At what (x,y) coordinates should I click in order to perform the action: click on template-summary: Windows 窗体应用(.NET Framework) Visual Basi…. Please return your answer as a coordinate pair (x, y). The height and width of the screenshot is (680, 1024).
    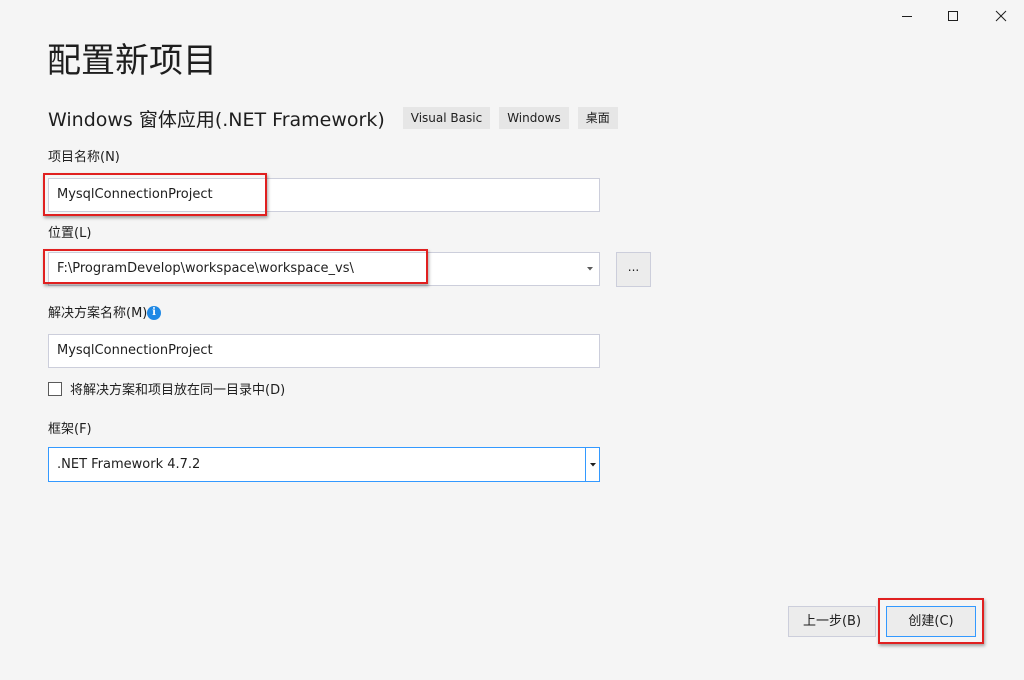
    Looking at the image, I should click on (337, 118).